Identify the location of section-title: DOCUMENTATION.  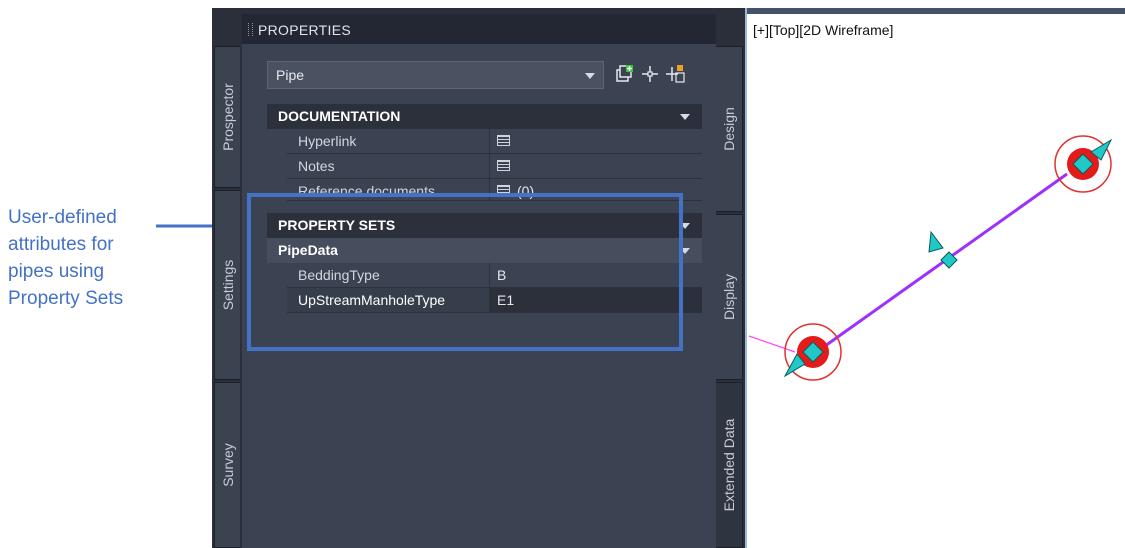
(339, 116).